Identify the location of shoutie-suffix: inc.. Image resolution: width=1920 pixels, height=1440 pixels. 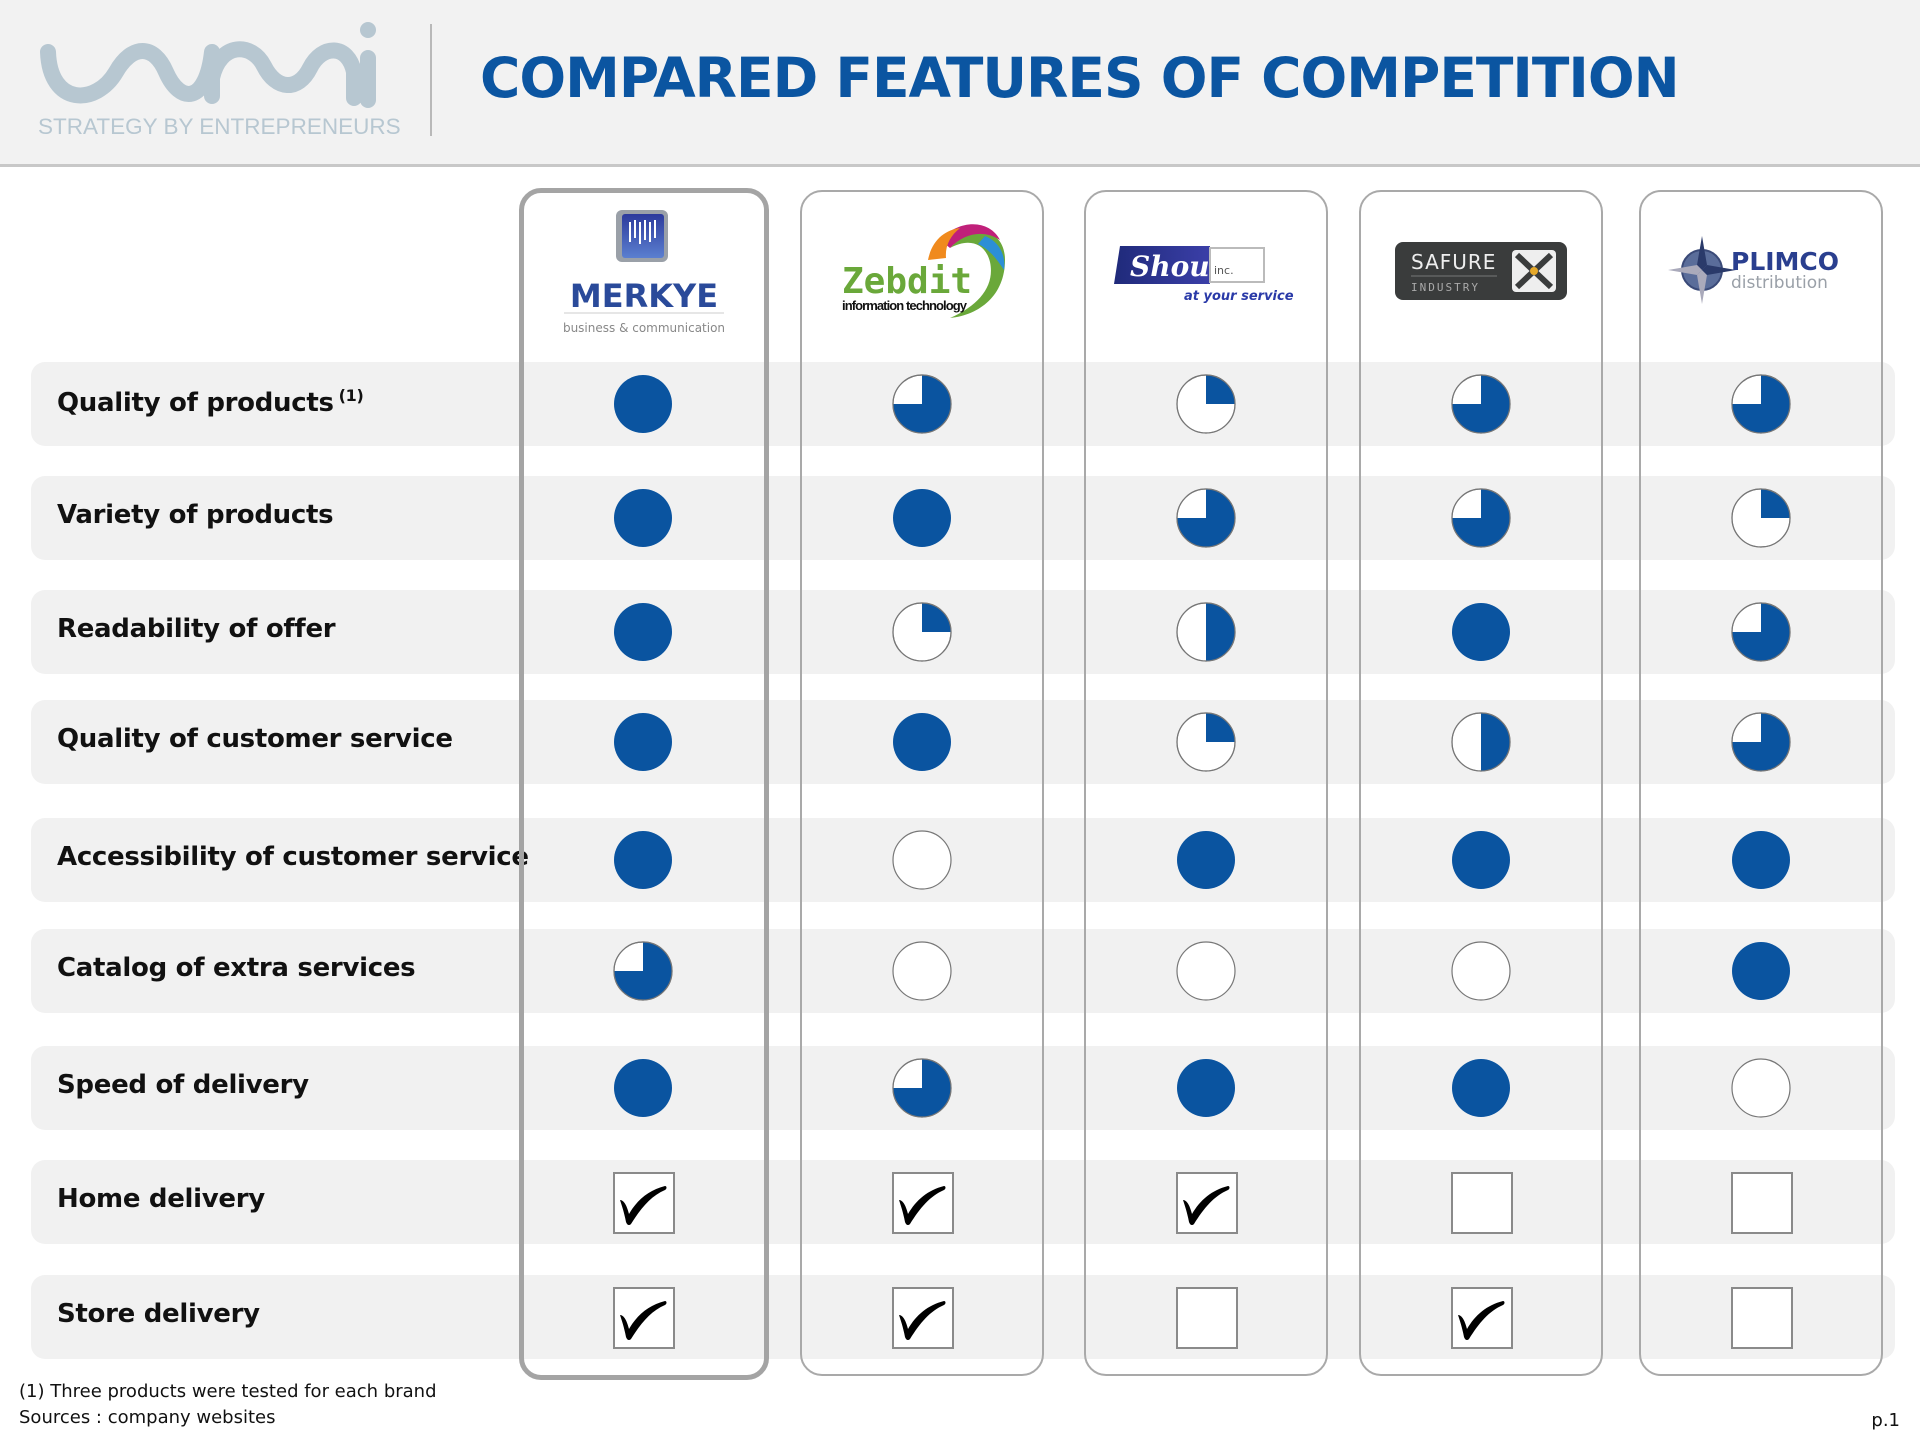
(1224, 270).